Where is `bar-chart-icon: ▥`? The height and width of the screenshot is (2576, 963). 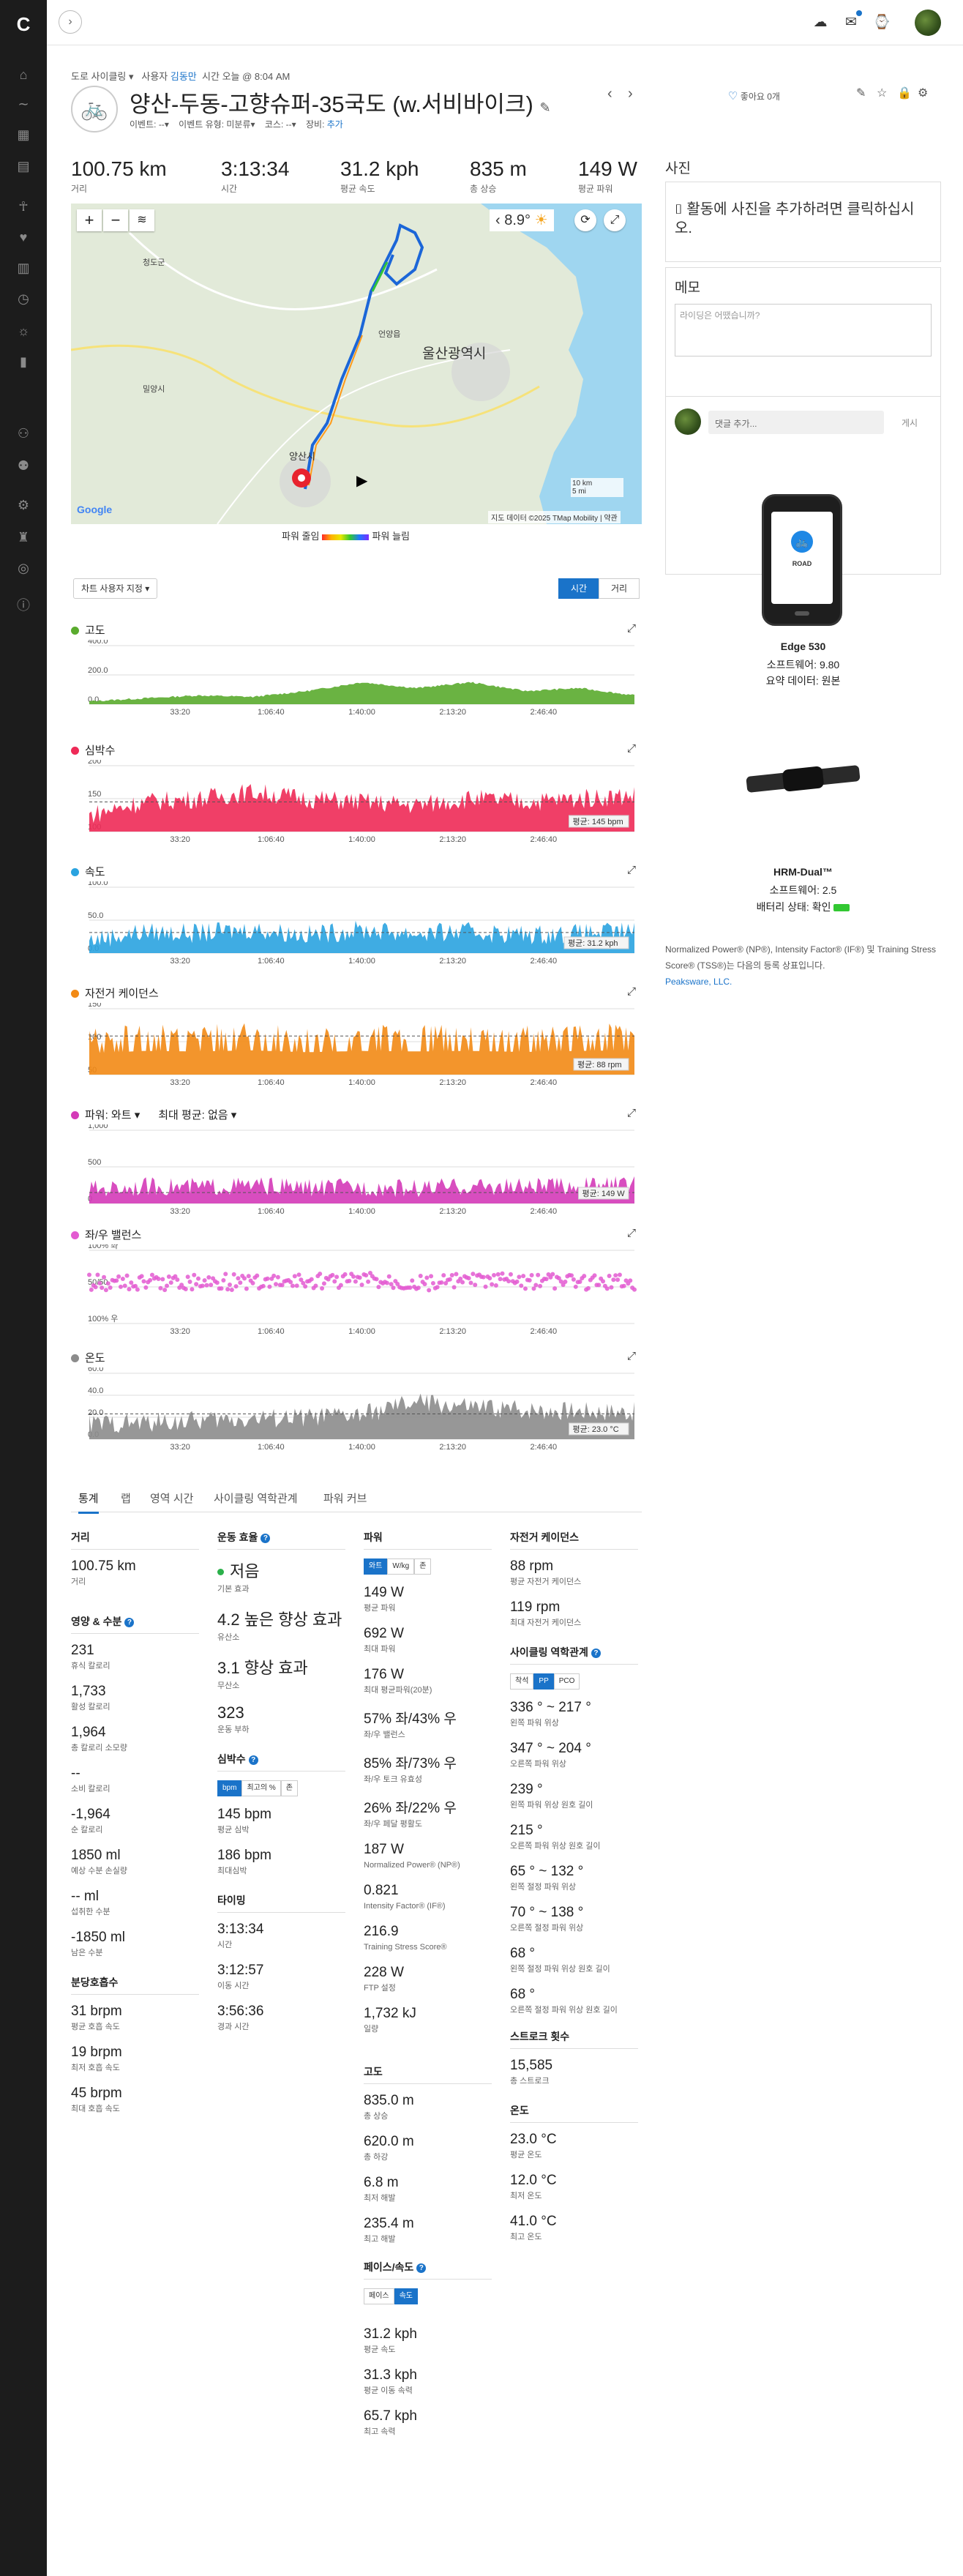 bar-chart-icon: ▥ is located at coordinates (24, 268).